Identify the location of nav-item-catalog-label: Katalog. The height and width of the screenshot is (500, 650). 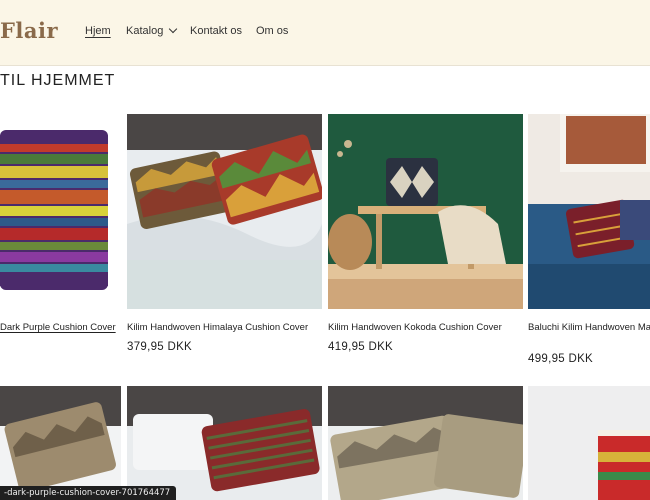
(145, 31).